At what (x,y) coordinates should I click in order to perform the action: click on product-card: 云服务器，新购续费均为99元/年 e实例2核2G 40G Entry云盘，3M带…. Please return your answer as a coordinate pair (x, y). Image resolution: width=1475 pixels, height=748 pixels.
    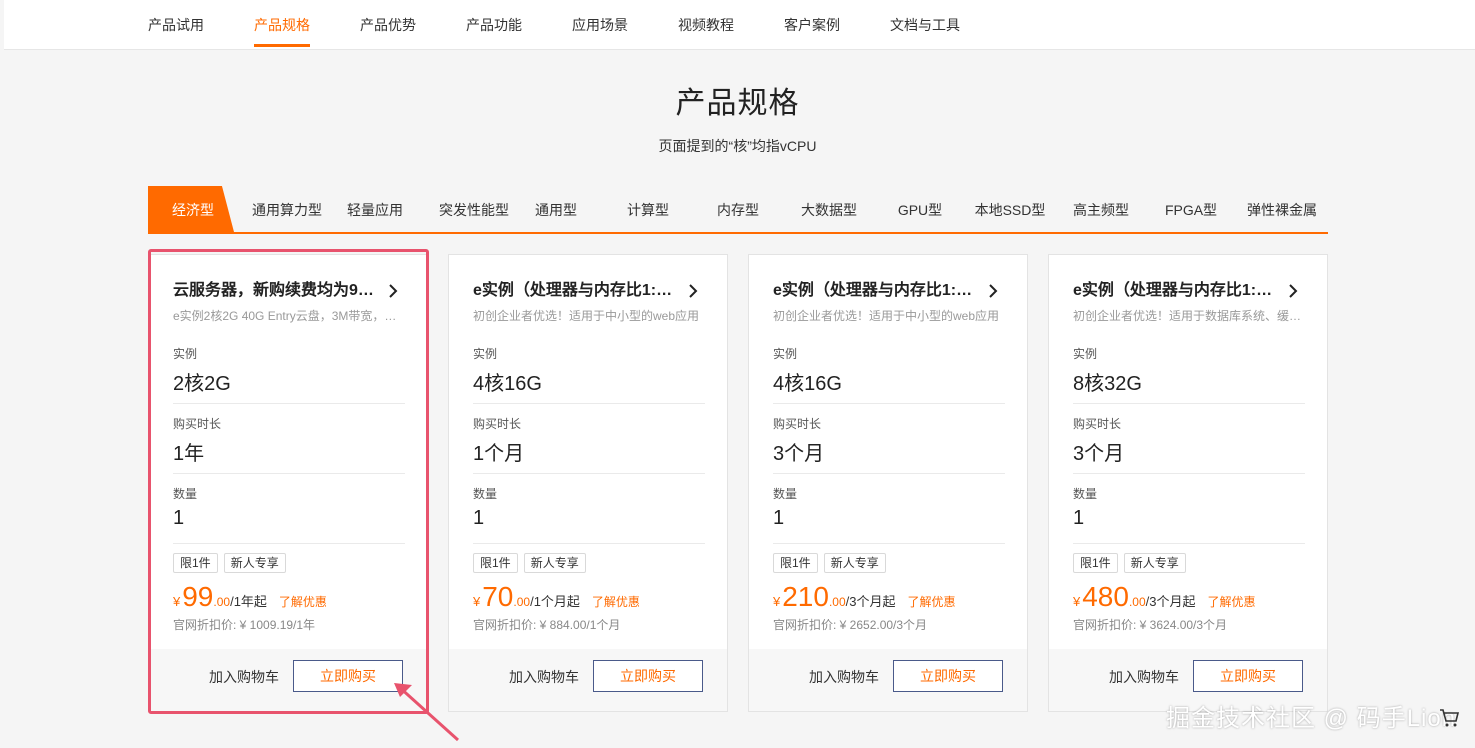
    Looking at the image, I should click on (288, 483).